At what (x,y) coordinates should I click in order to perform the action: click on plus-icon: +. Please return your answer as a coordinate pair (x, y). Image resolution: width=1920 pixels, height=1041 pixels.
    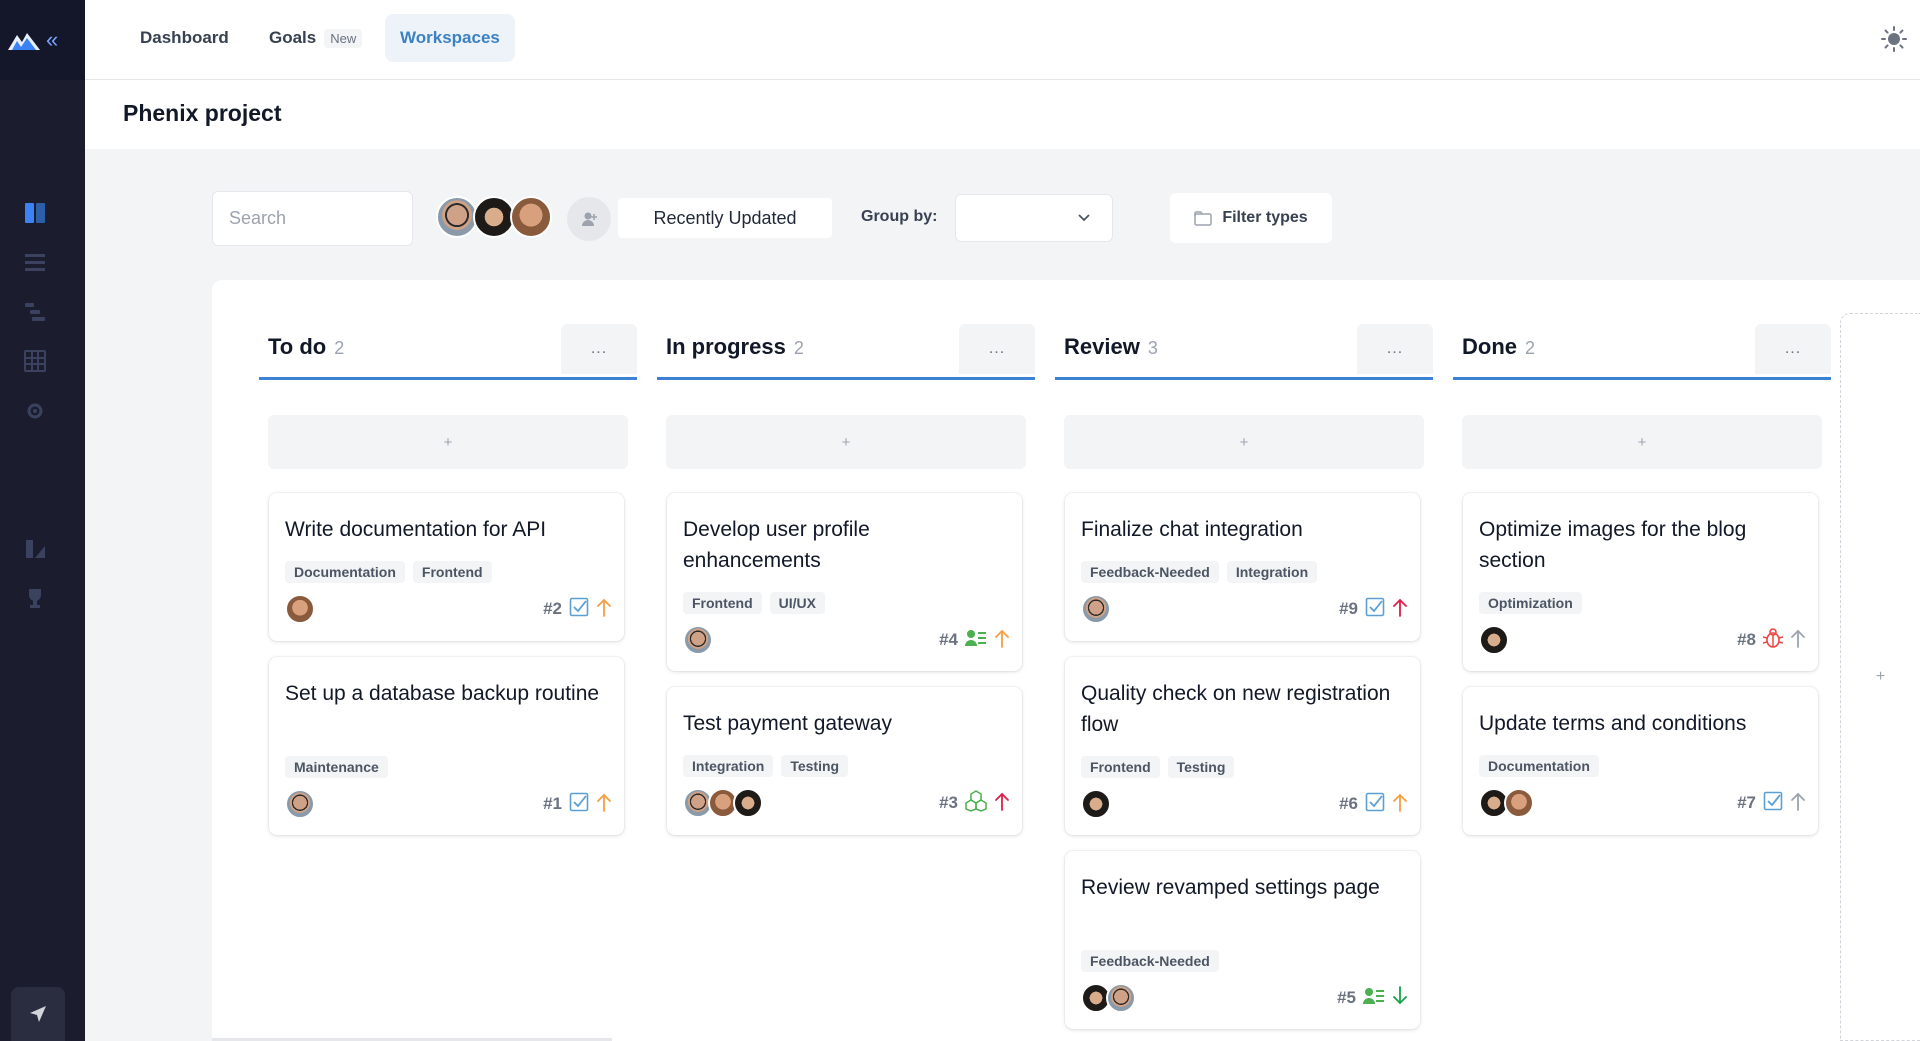
    Looking at the image, I should click on (1244, 442).